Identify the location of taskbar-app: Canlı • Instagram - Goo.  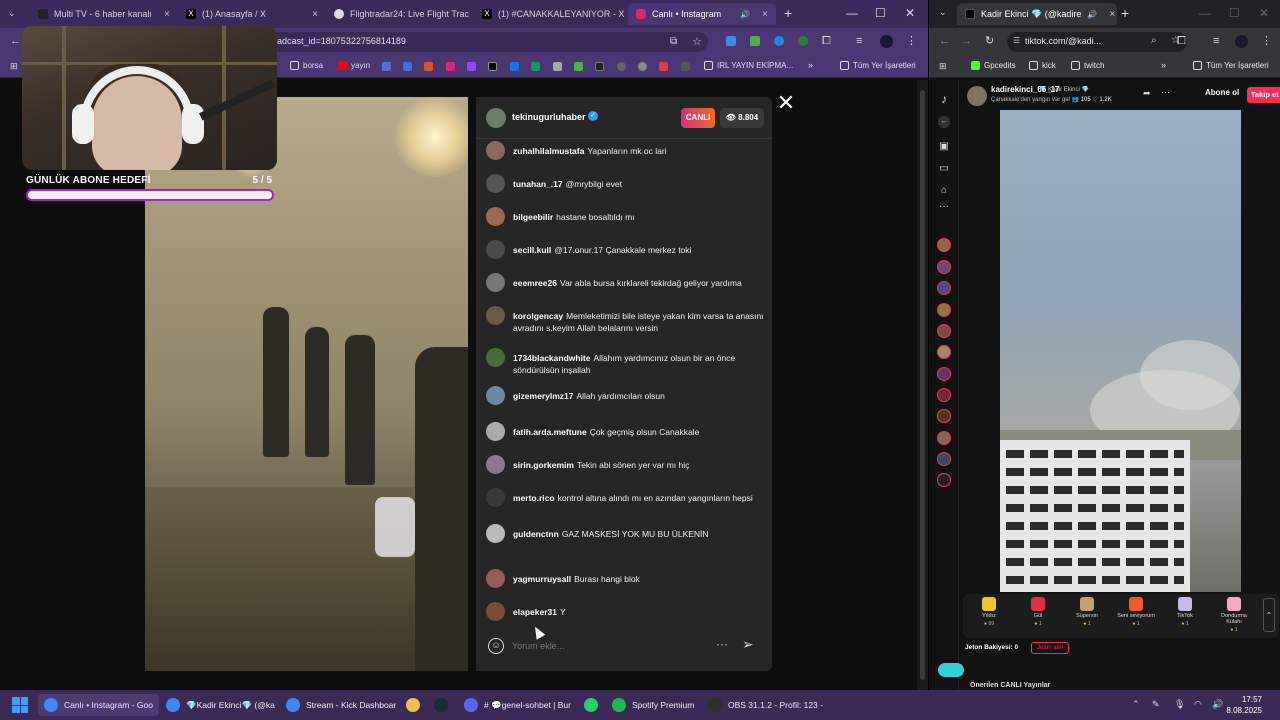
(98, 705).